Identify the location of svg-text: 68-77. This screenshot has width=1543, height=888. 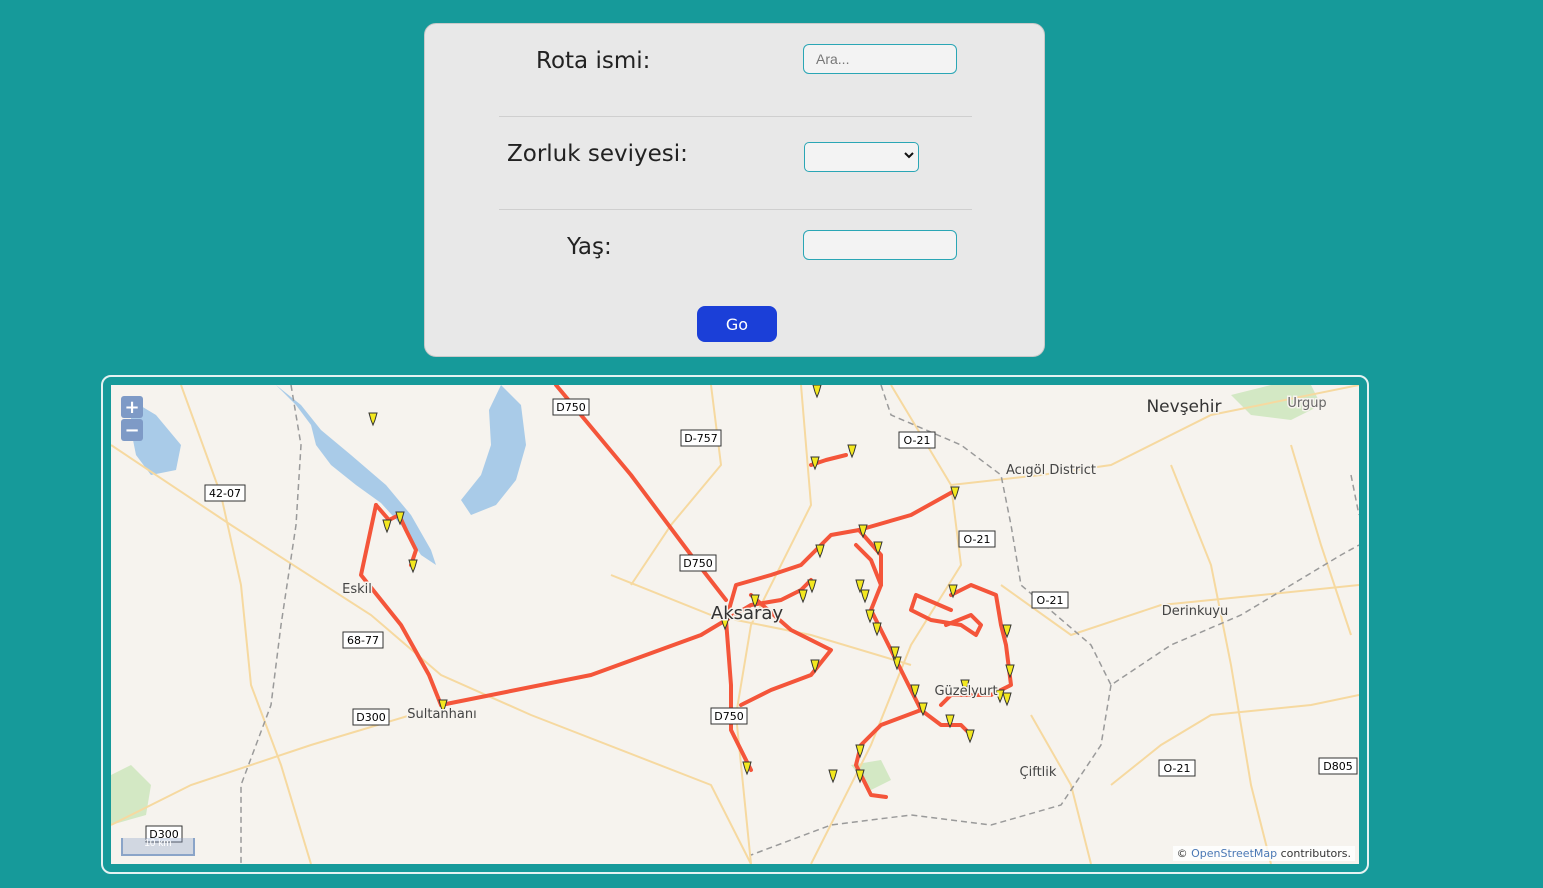
(363, 640).